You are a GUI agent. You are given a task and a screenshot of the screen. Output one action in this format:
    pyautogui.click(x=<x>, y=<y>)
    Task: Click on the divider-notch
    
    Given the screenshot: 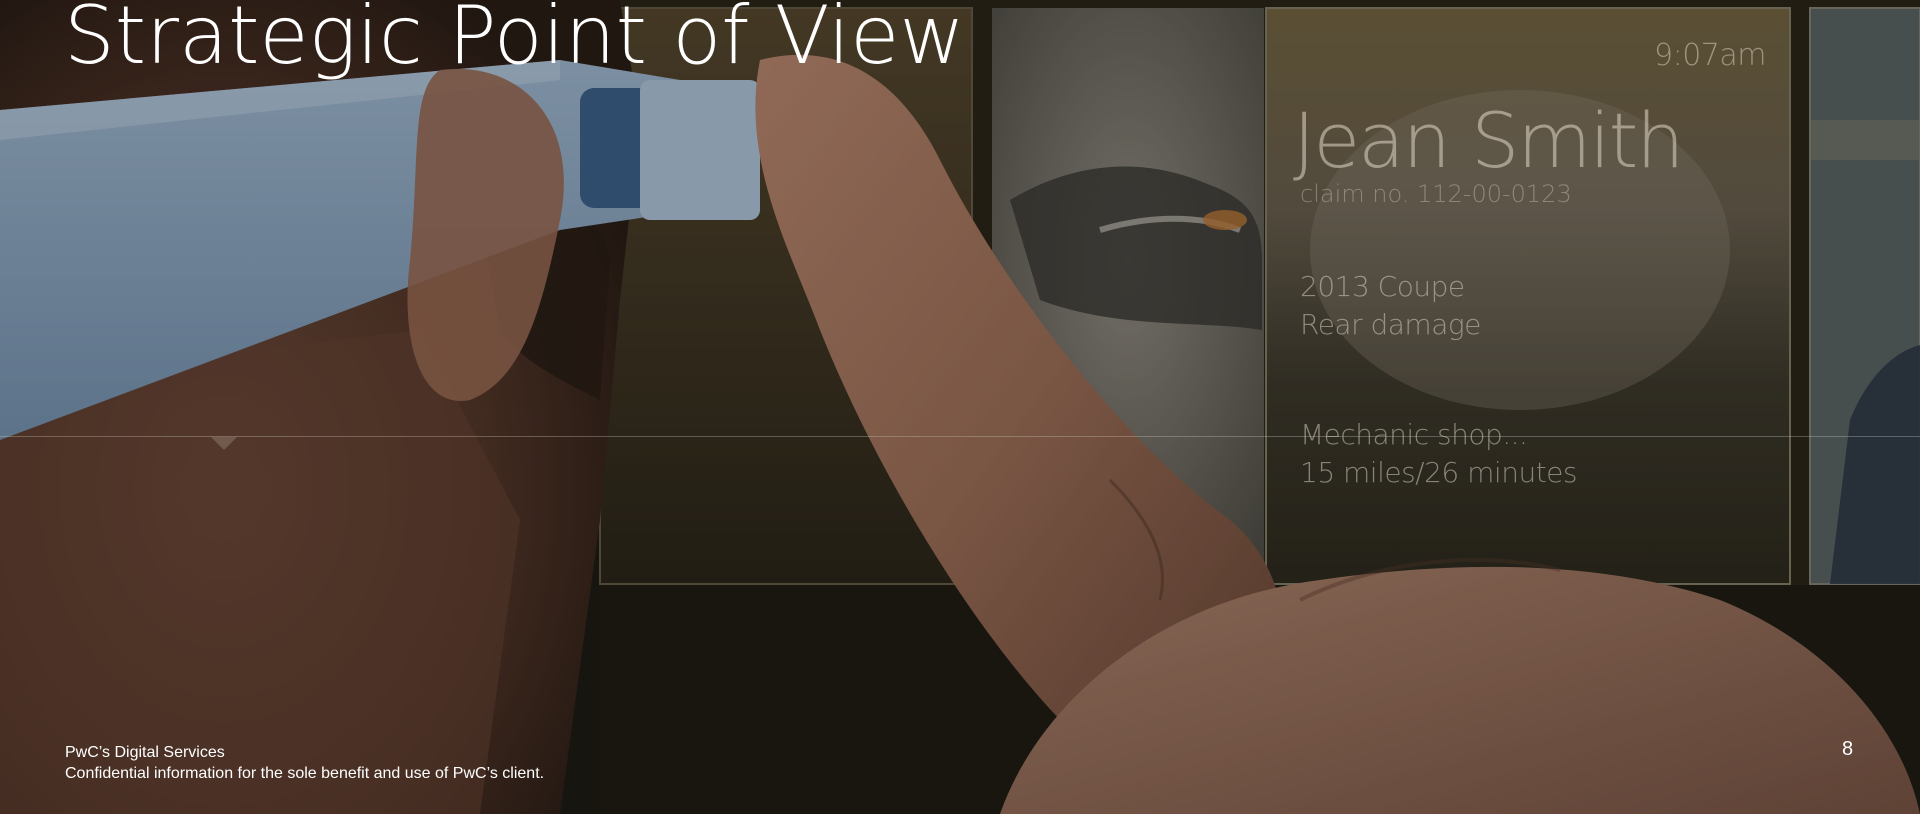 What is the action you would take?
    pyautogui.click(x=224, y=443)
    